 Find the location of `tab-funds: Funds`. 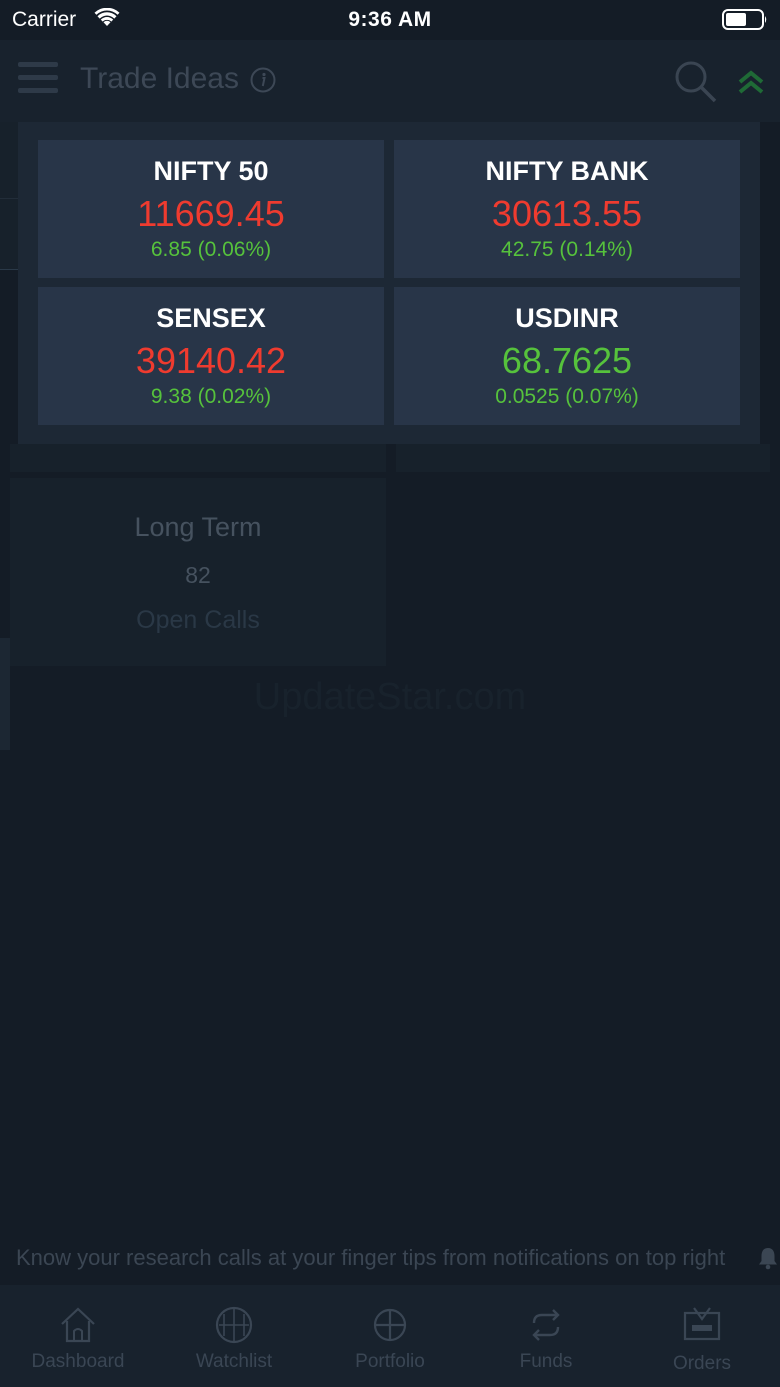

tab-funds: Funds is located at coordinates (546, 1336).